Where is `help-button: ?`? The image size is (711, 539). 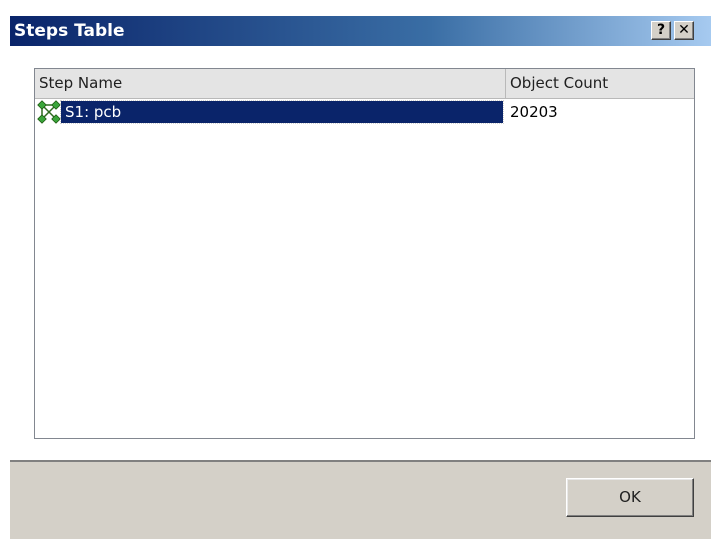 help-button: ? is located at coordinates (661, 30).